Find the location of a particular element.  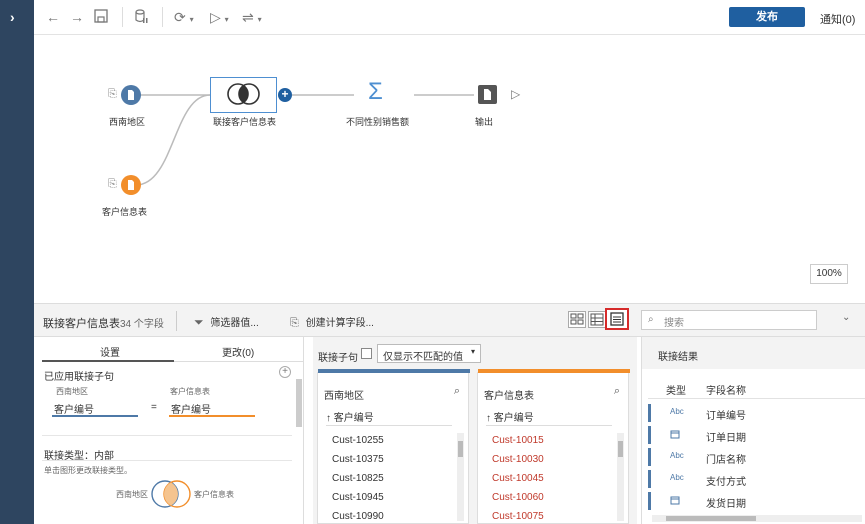

list-item: Cust-10015 is located at coordinates (518, 440).